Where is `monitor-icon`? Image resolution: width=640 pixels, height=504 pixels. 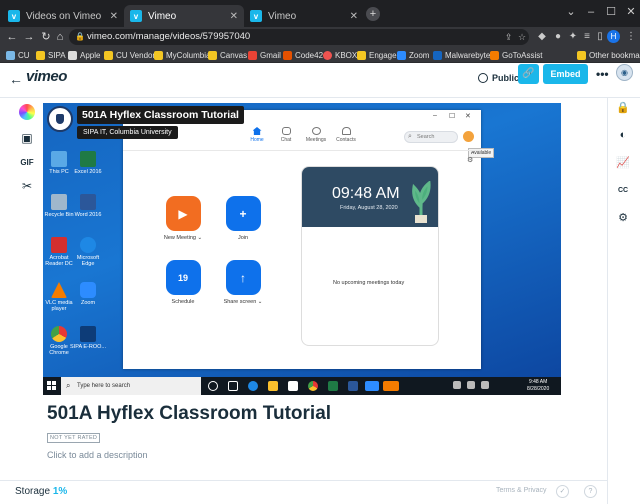 monitor-icon is located at coordinates (59, 159).